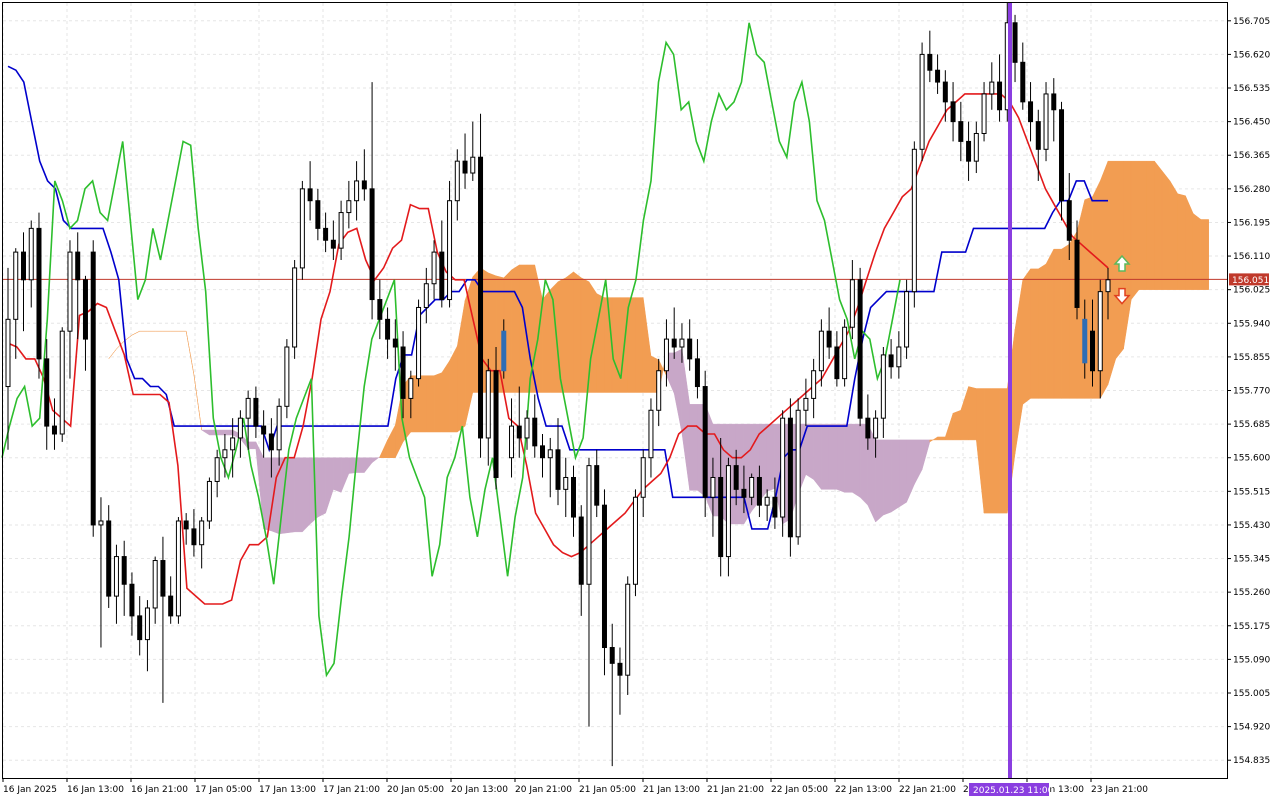 The image size is (1280, 800). What do you see at coordinates (863, 790) in the screenshot?
I see `x-tick-label: 22 Jan 13:00` at bounding box center [863, 790].